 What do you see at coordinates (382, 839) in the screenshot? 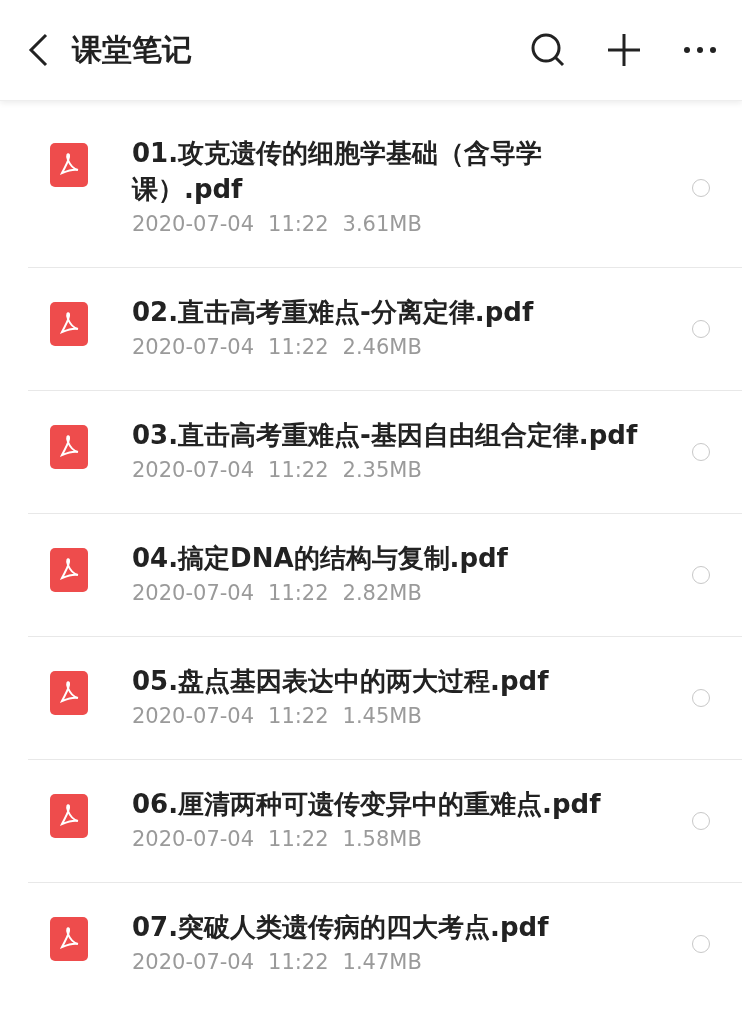
I see `file-size: 1.58MB` at bounding box center [382, 839].